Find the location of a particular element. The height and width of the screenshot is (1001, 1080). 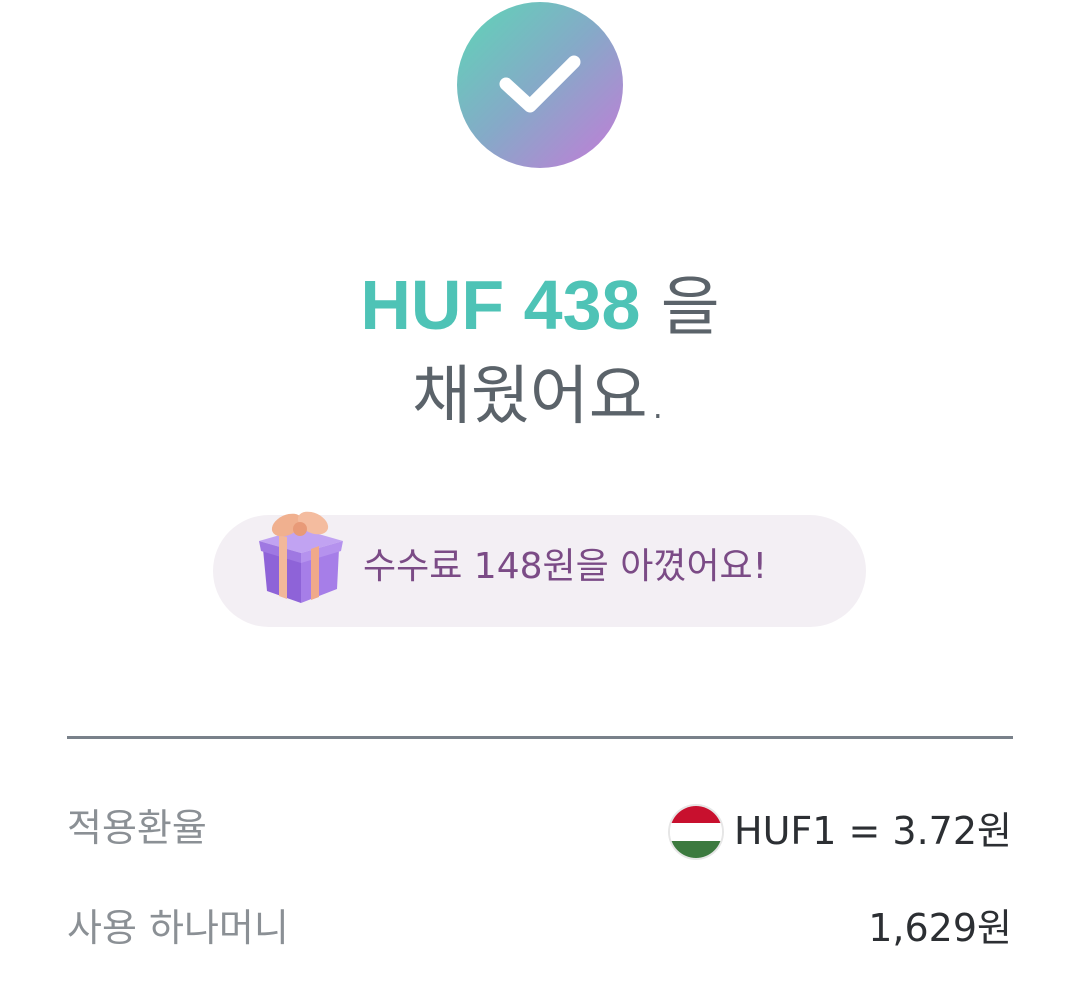

savings-message: 수수료 148원을 아꼈어요! is located at coordinates (565, 566).